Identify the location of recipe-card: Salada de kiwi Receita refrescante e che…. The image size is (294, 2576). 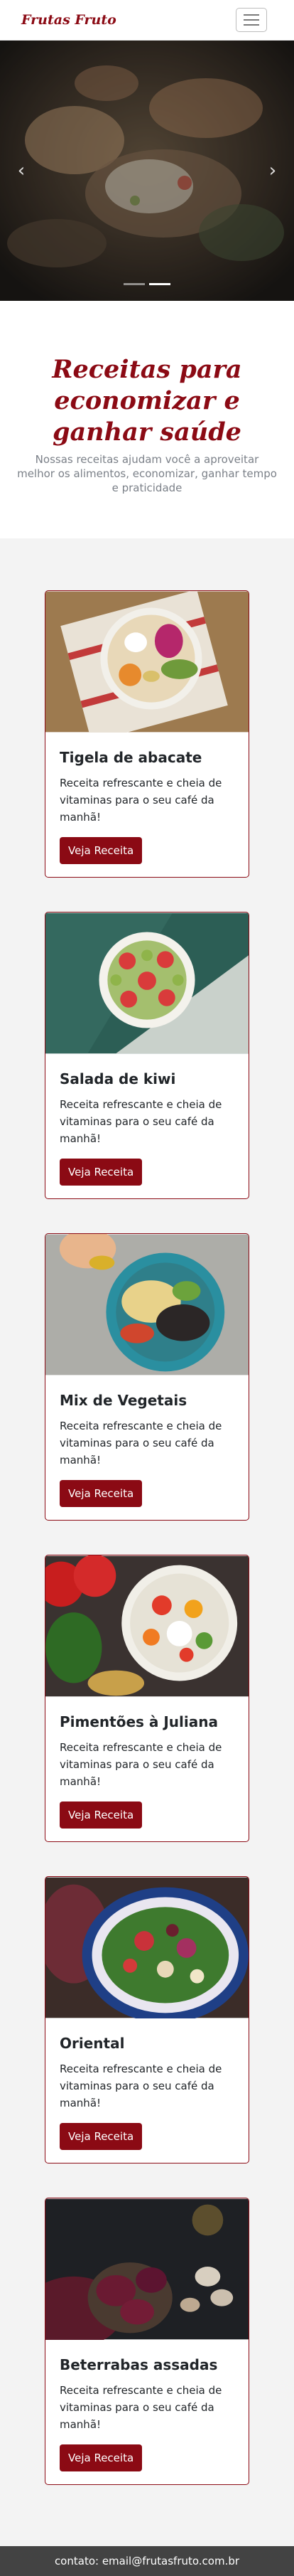
(147, 1055).